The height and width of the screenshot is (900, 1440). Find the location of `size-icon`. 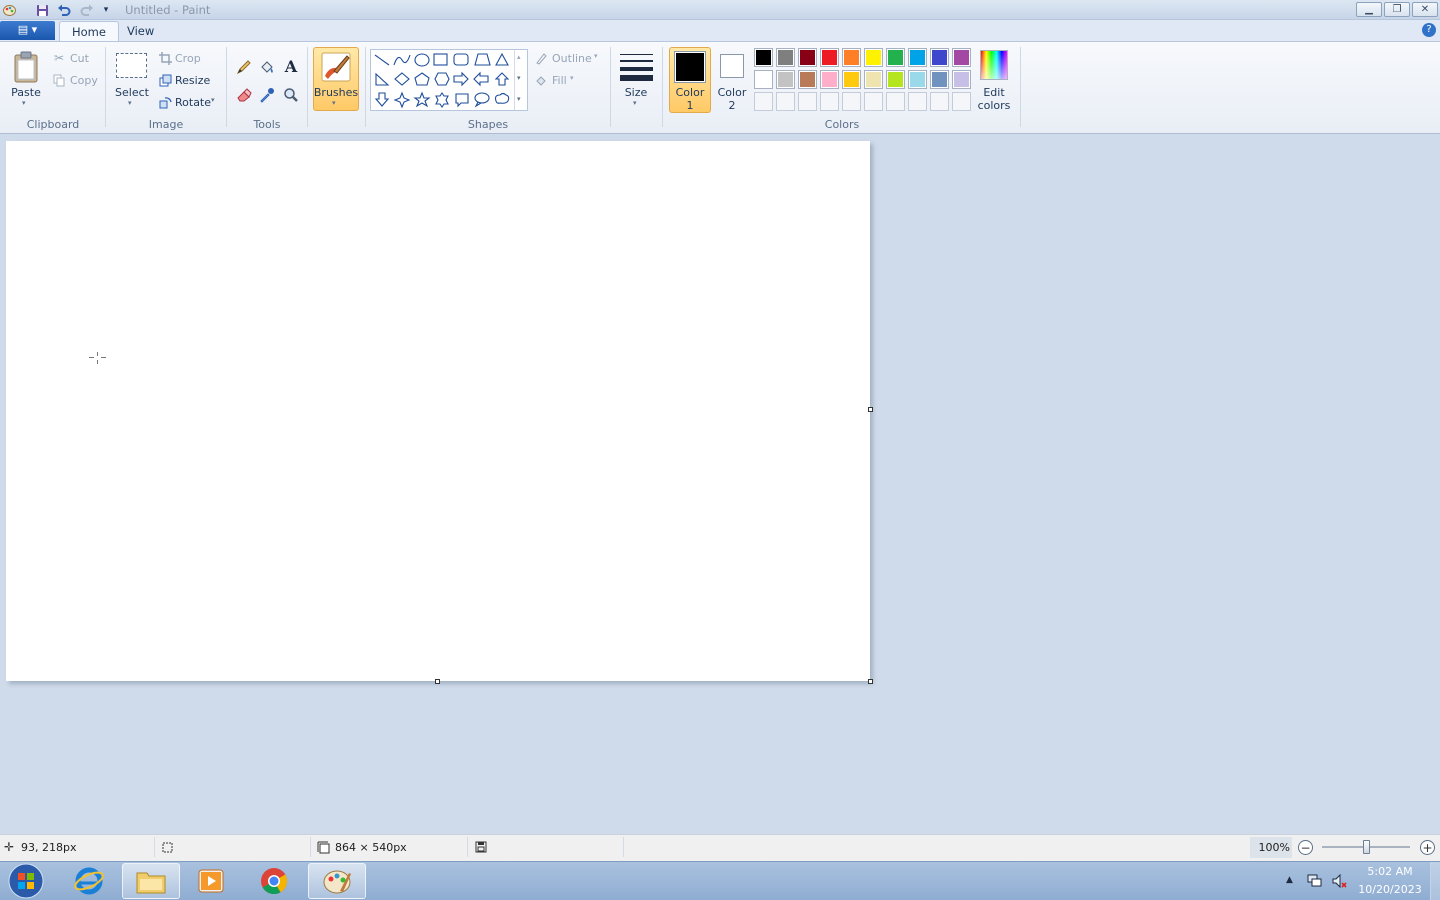

size-icon is located at coordinates (636, 67).